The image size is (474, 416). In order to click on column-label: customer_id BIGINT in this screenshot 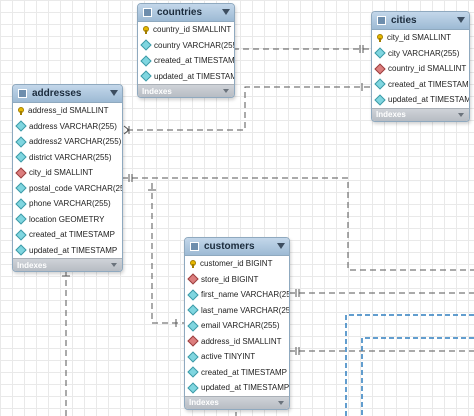, I will do `click(236, 264)`.